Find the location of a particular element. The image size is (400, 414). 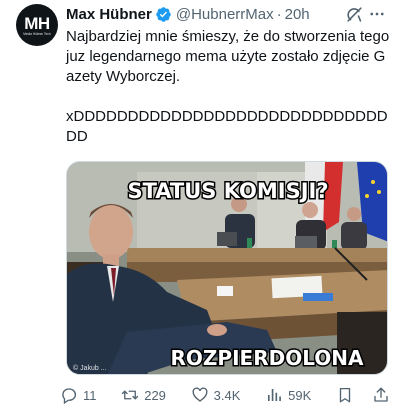

tweet-header: Max Hübner @HubnerrMax · 20h is located at coordinates (227, 14).